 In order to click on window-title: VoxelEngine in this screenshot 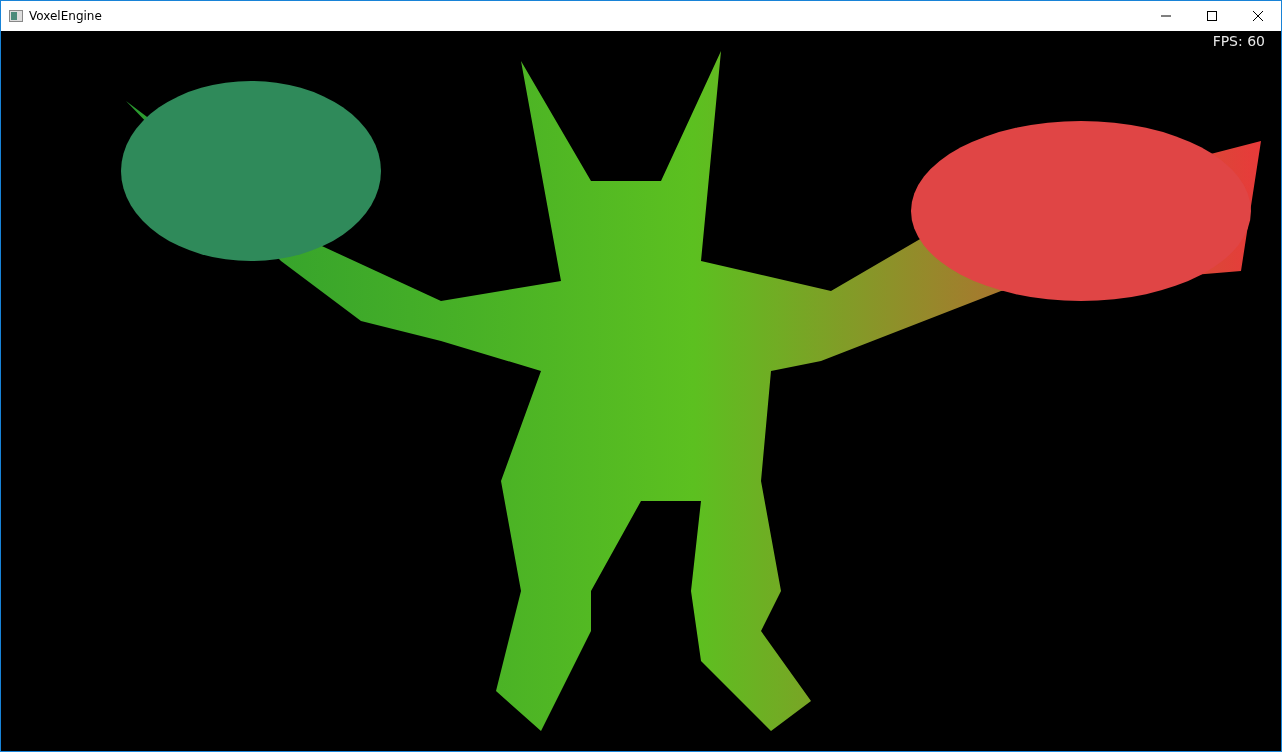, I will do `click(66, 16)`.